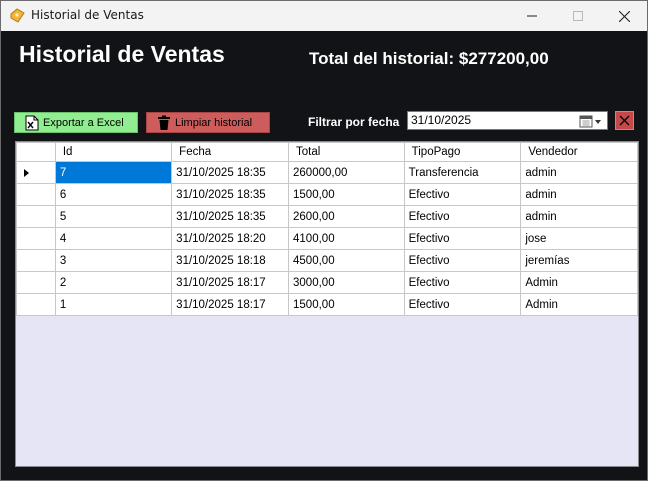 Image resolution: width=648 pixels, height=481 pixels. I want to click on close-button, so click(624, 16).